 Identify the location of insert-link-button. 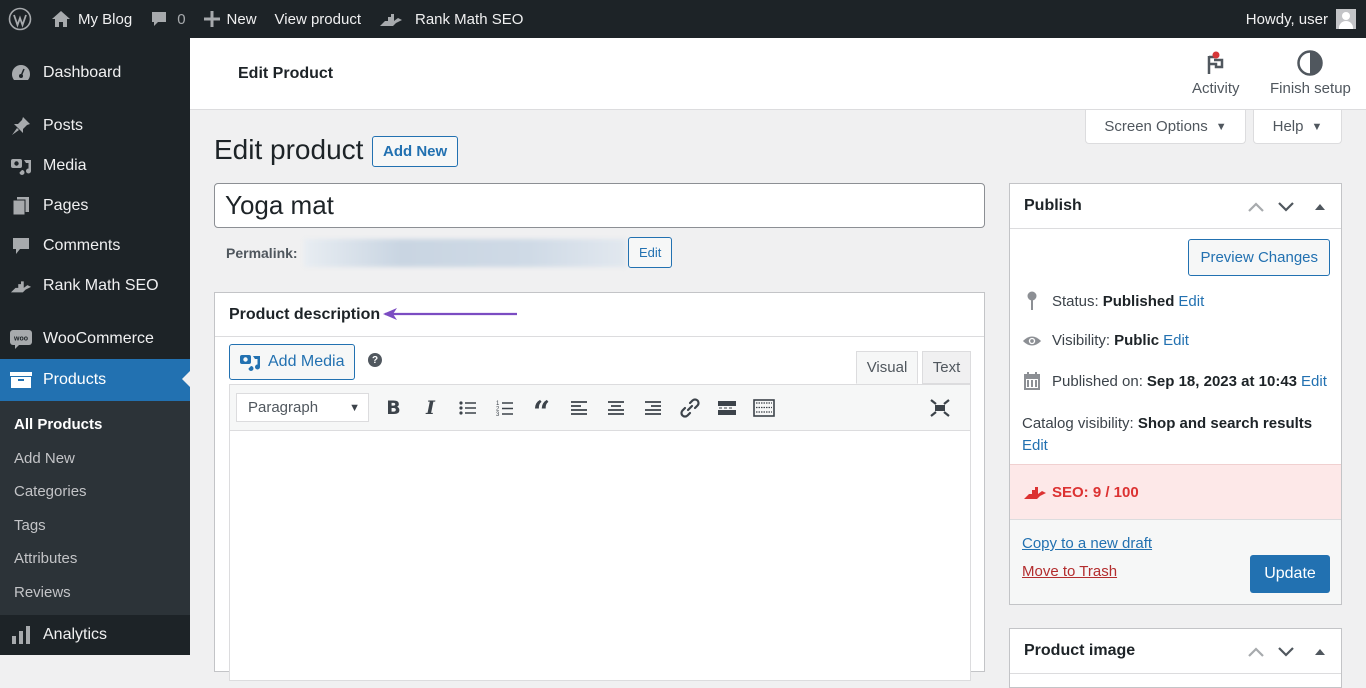
(689, 408).